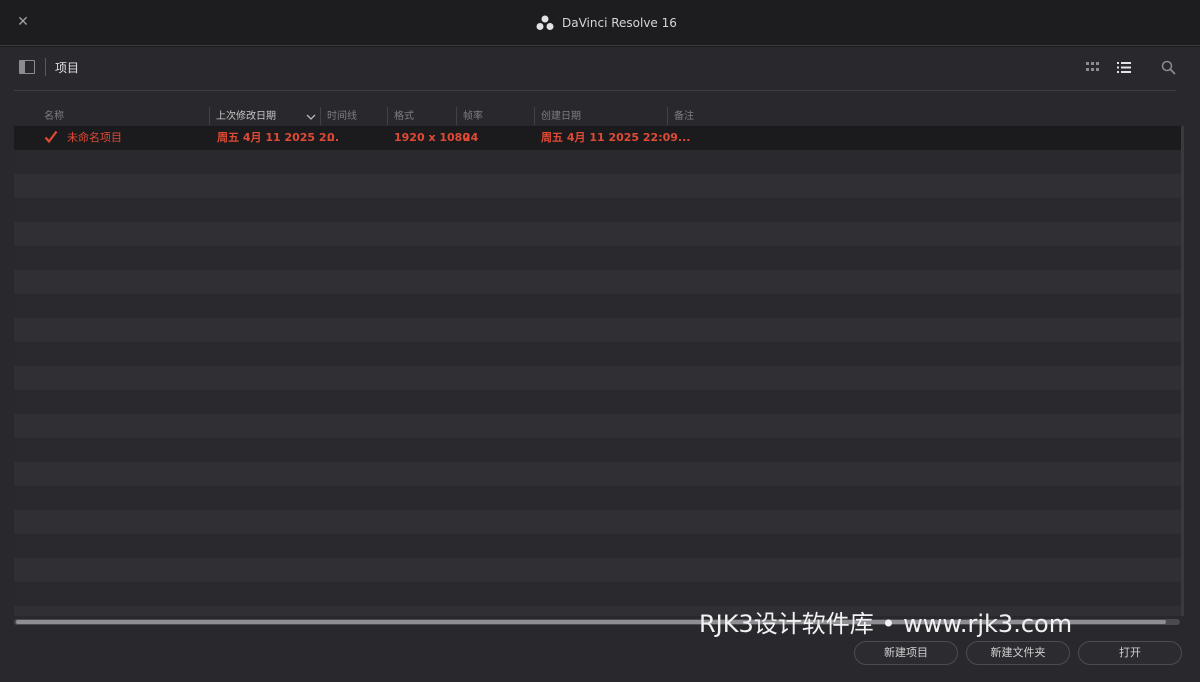 The width and height of the screenshot is (1200, 682). What do you see at coordinates (619, 23) in the screenshot?
I see `window-title: DaVinci Resolve 16` at bounding box center [619, 23].